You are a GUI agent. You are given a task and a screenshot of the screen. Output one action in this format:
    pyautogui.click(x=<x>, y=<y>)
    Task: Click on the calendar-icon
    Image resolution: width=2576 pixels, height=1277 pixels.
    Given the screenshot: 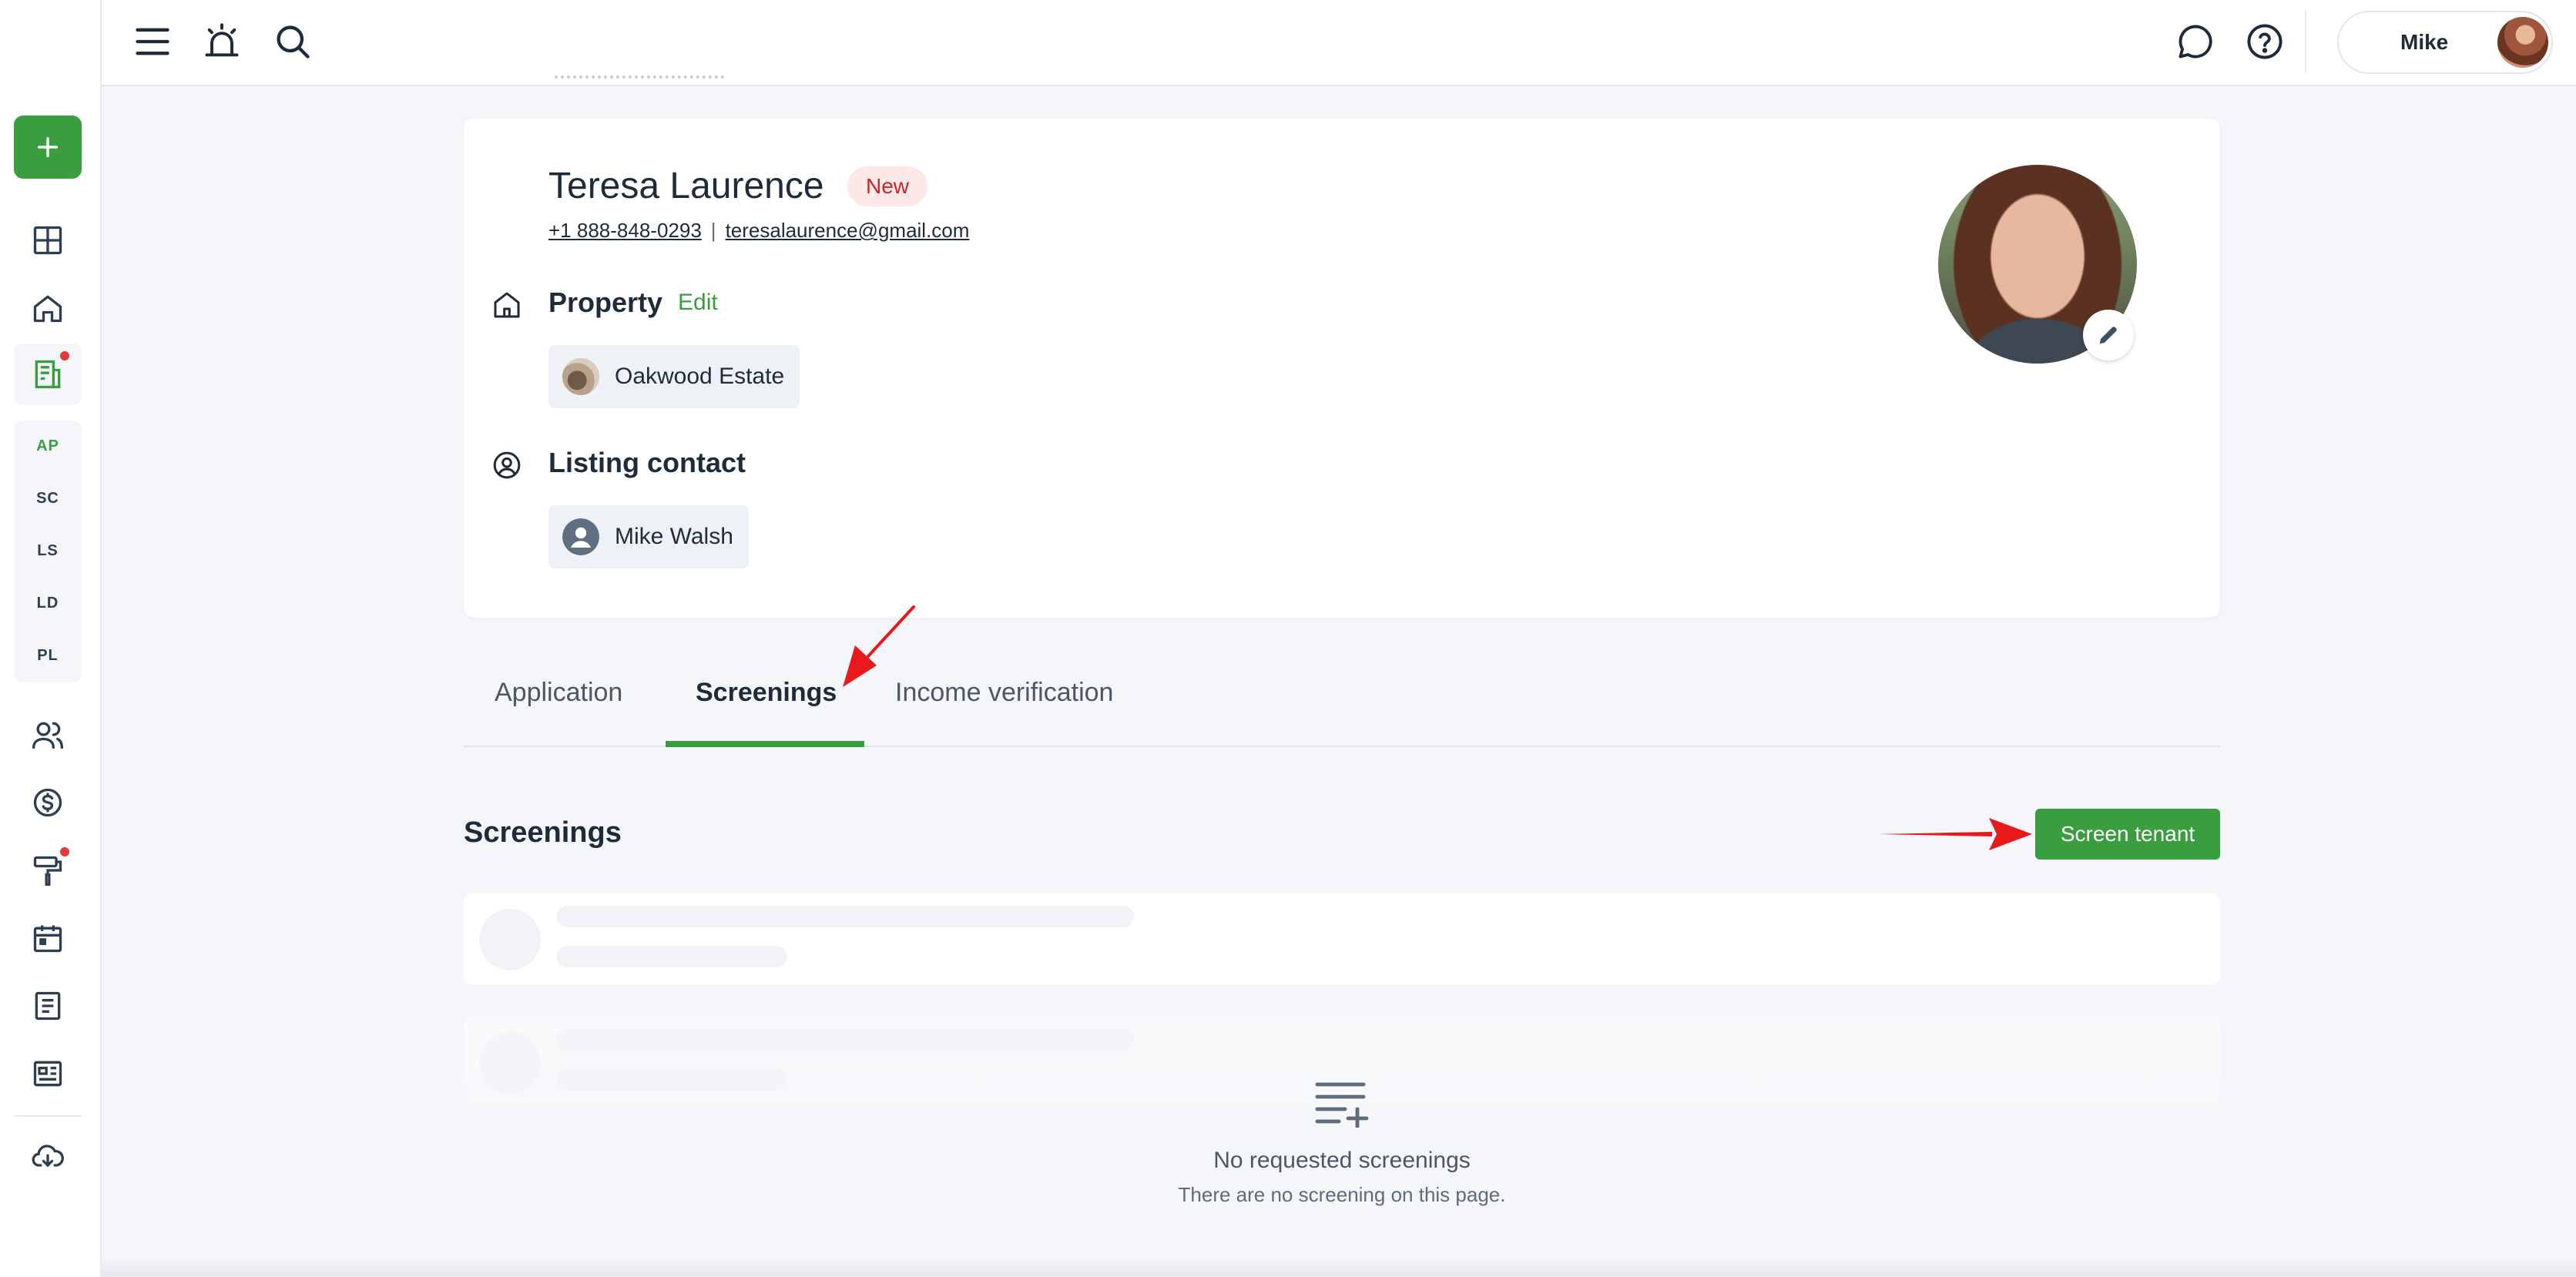 What is the action you would take?
    pyautogui.click(x=48, y=938)
    